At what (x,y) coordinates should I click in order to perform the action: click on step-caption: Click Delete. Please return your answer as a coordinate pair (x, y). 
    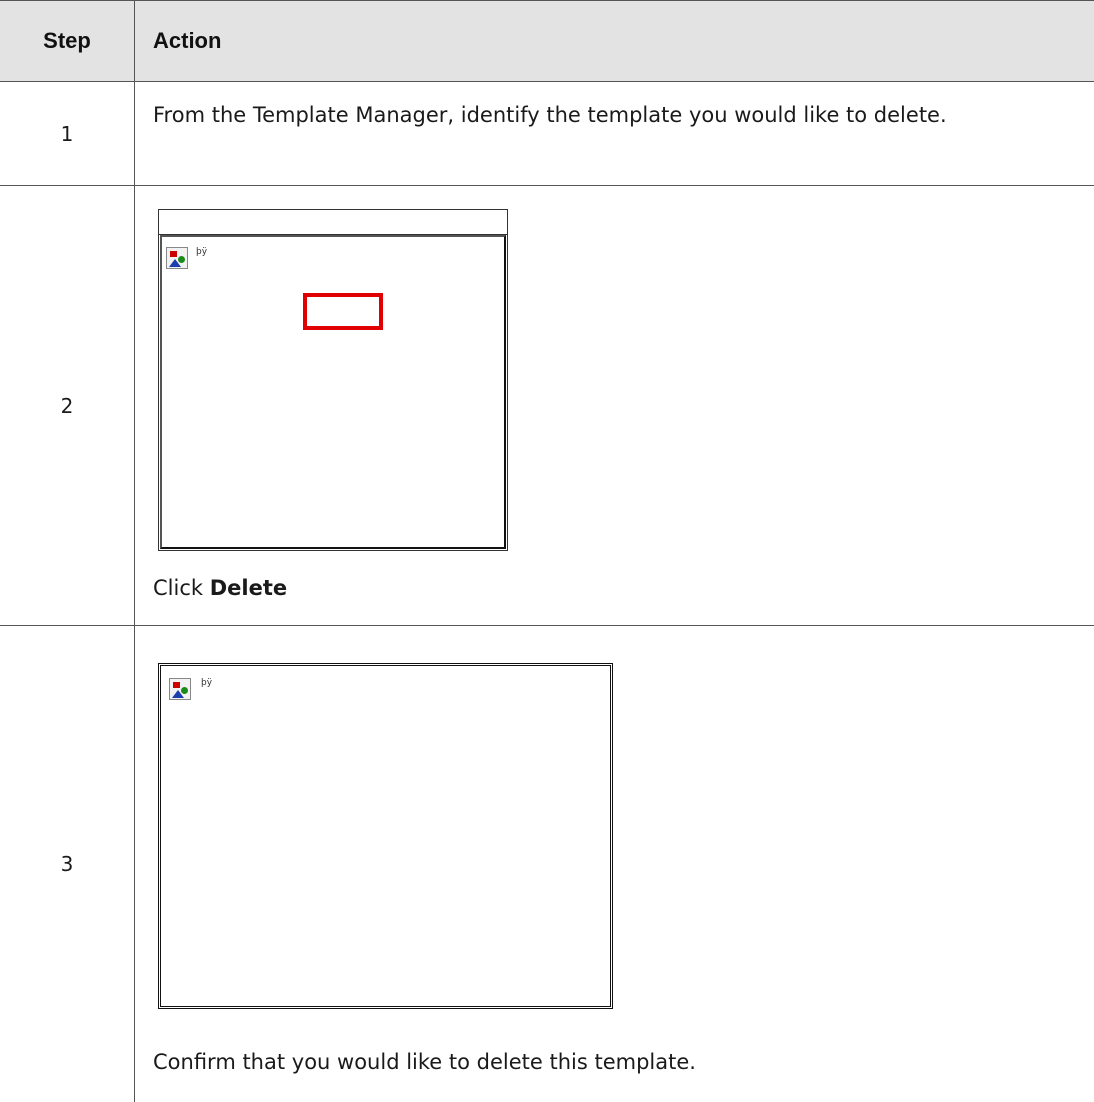
    Looking at the image, I should click on (220, 588).